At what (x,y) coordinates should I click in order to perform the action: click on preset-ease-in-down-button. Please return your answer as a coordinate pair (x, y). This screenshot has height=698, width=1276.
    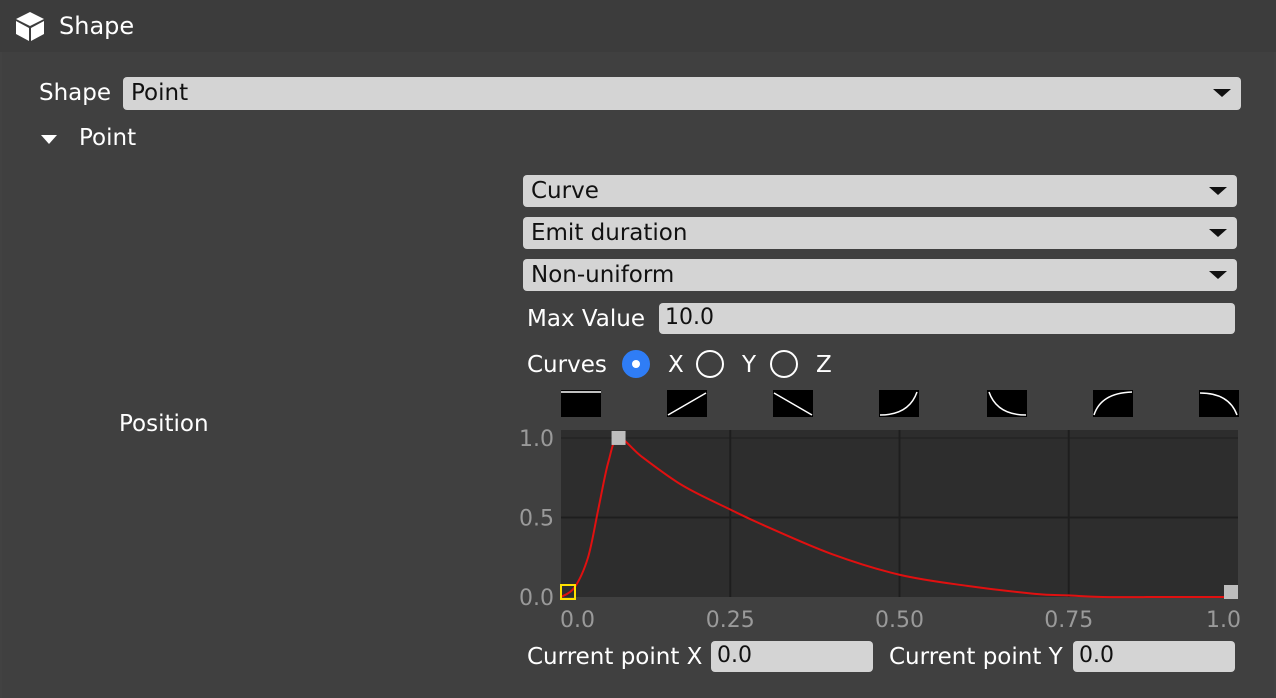
    Looking at the image, I should click on (1219, 403).